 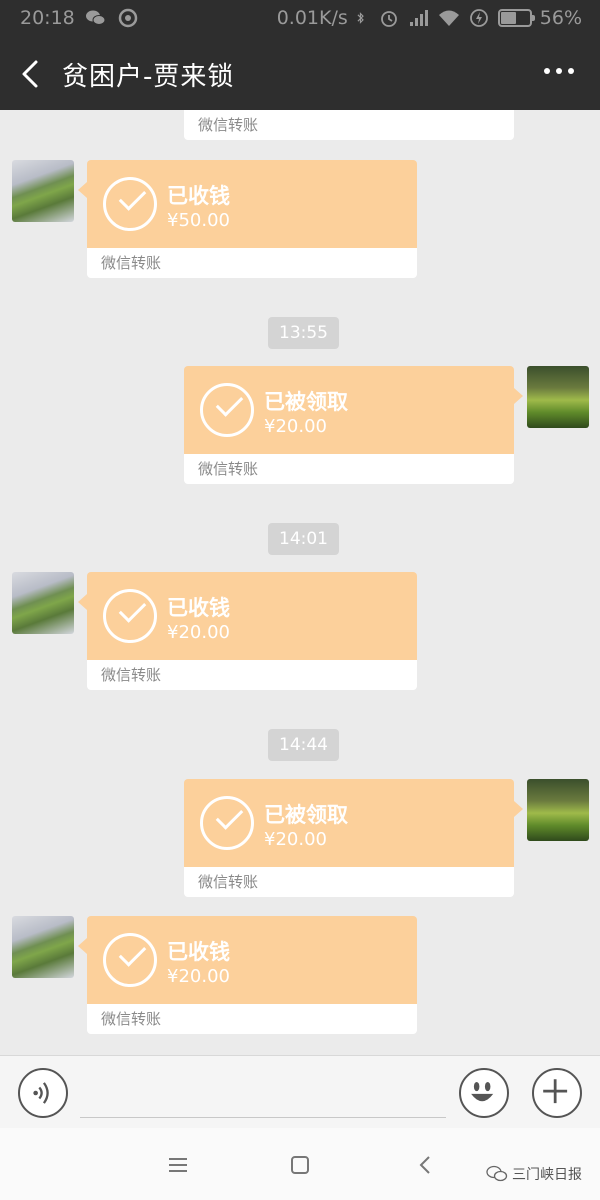 I want to click on voice-input-button, so click(x=43, y=1093).